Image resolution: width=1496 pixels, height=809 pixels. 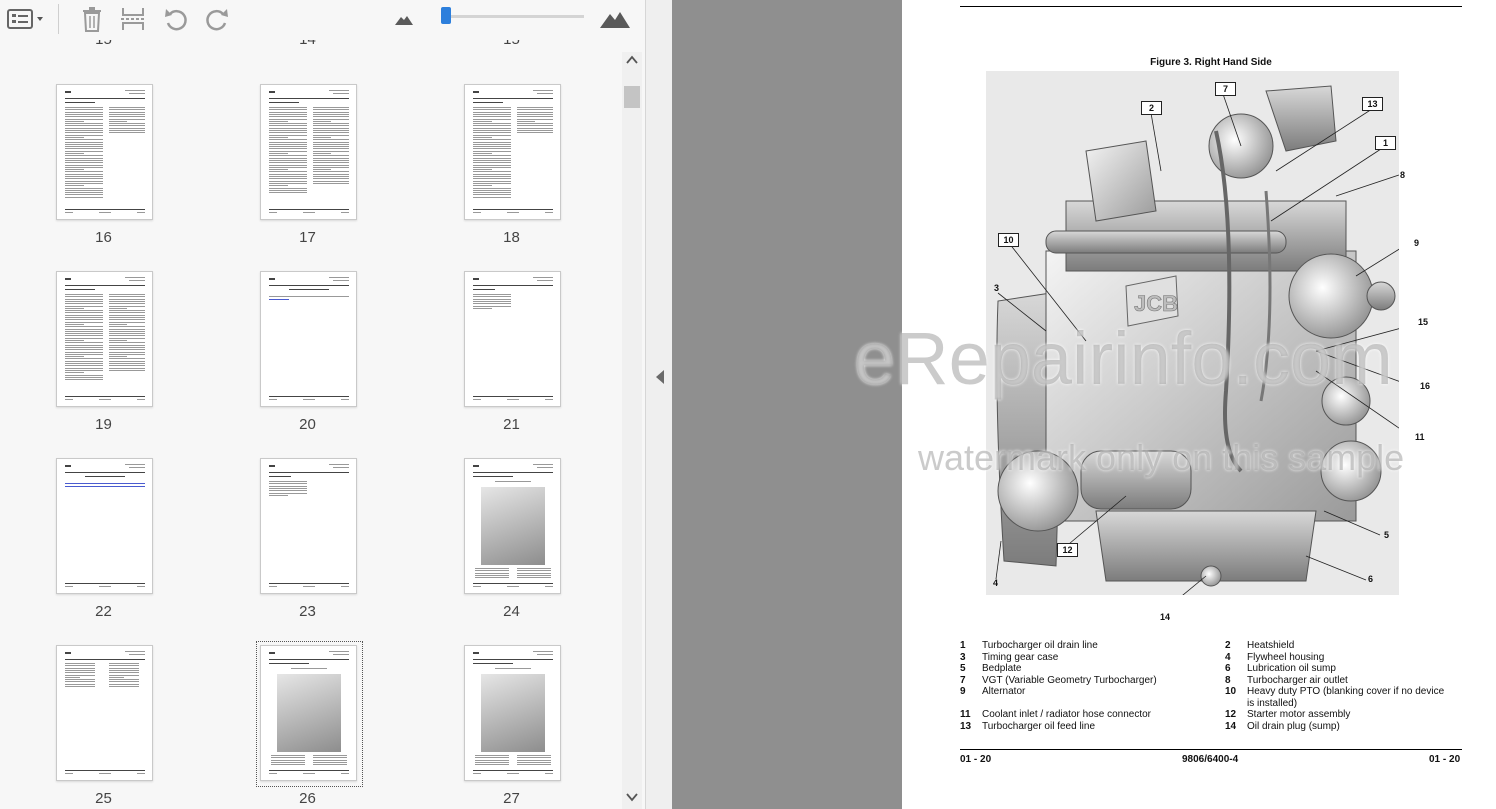 What do you see at coordinates (1085, 692) in the screenshot?
I see `legend-item: 9 Alternator` at bounding box center [1085, 692].